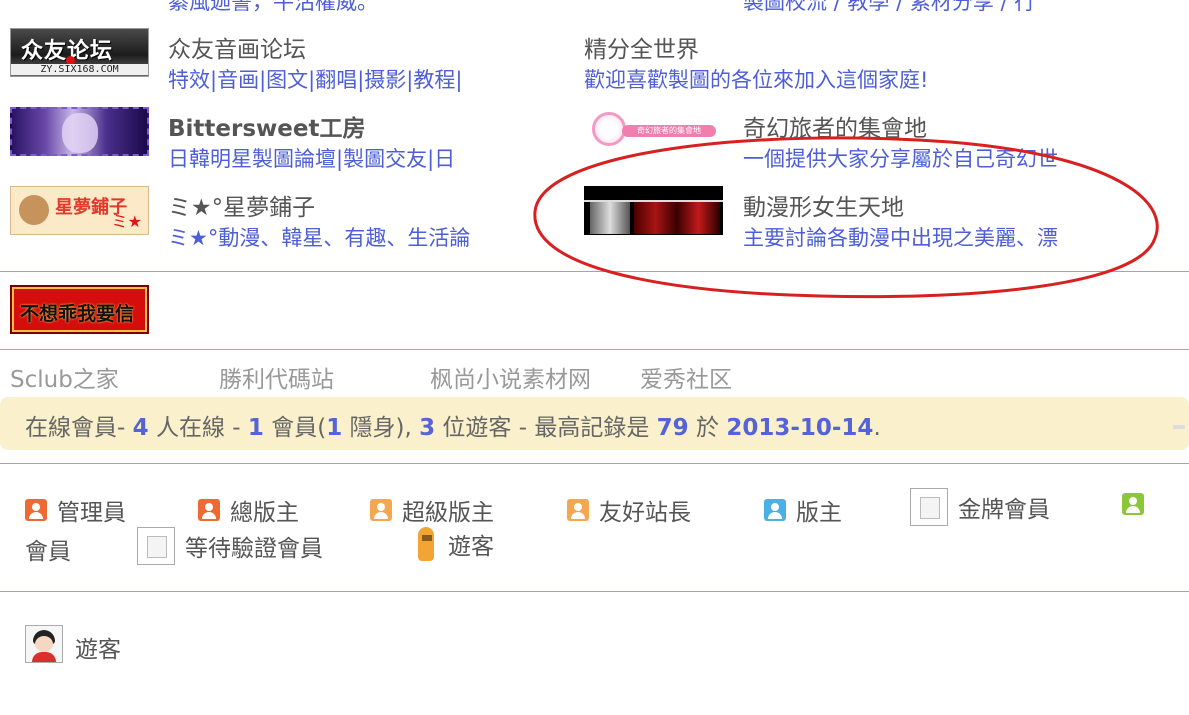 Image resolution: width=1189 pixels, height=715 pixels. I want to click on link-banner-red: 不想乖我要信, so click(79, 309).